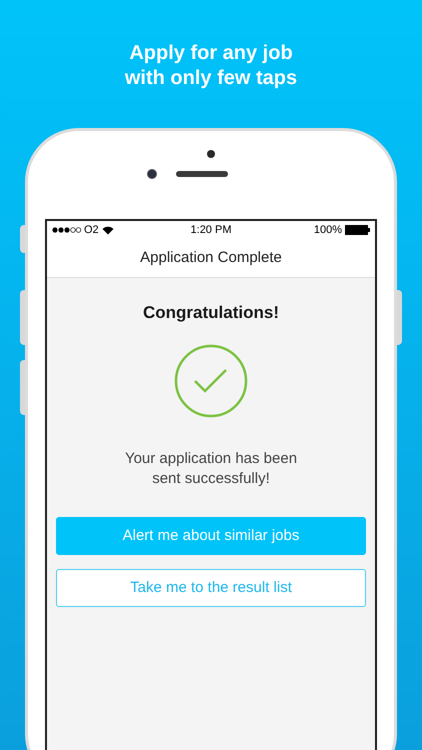 Image resolution: width=422 pixels, height=750 pixels. I want to click on battery-percent: 100%, so click(328, 230).